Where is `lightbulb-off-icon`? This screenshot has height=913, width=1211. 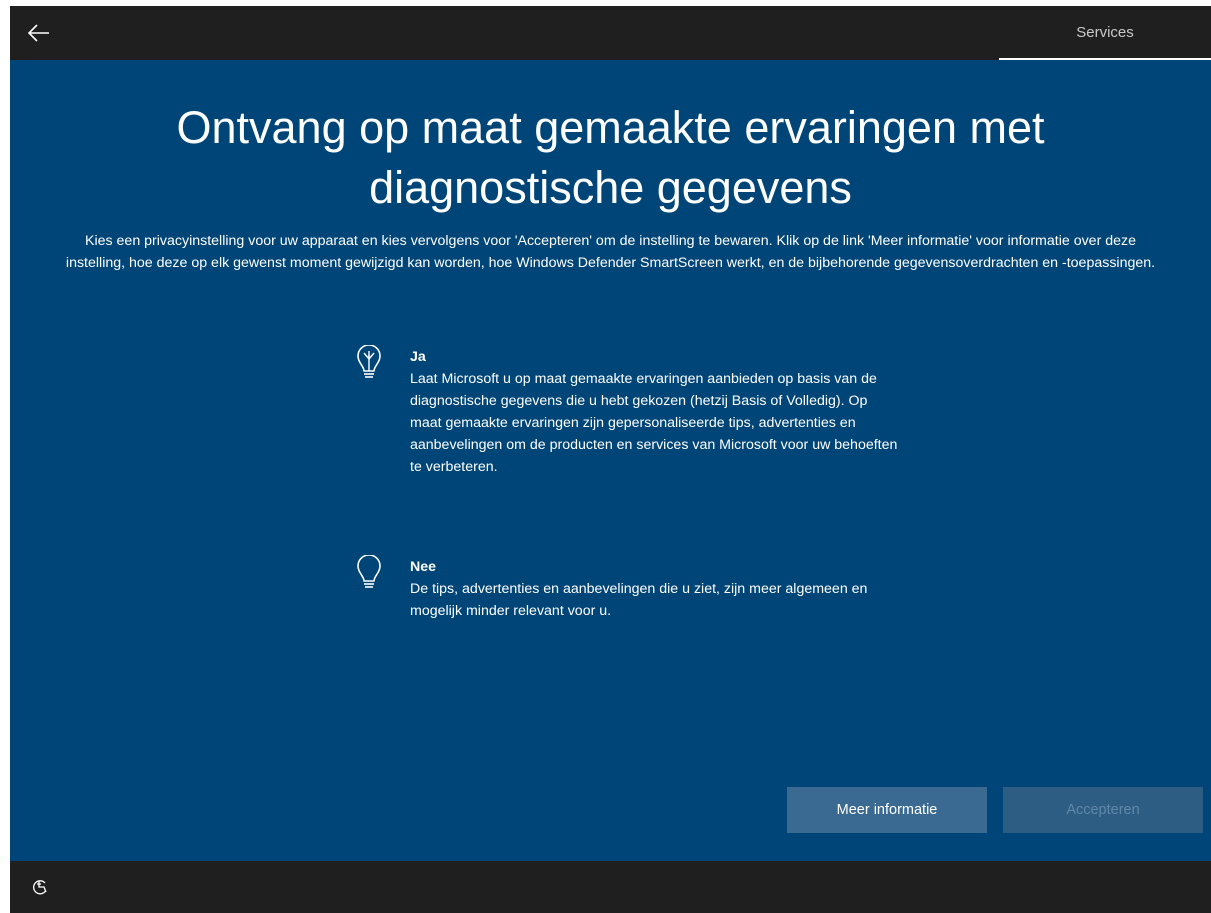 lightbulb-off-icon is located at coordinates (369, 572).